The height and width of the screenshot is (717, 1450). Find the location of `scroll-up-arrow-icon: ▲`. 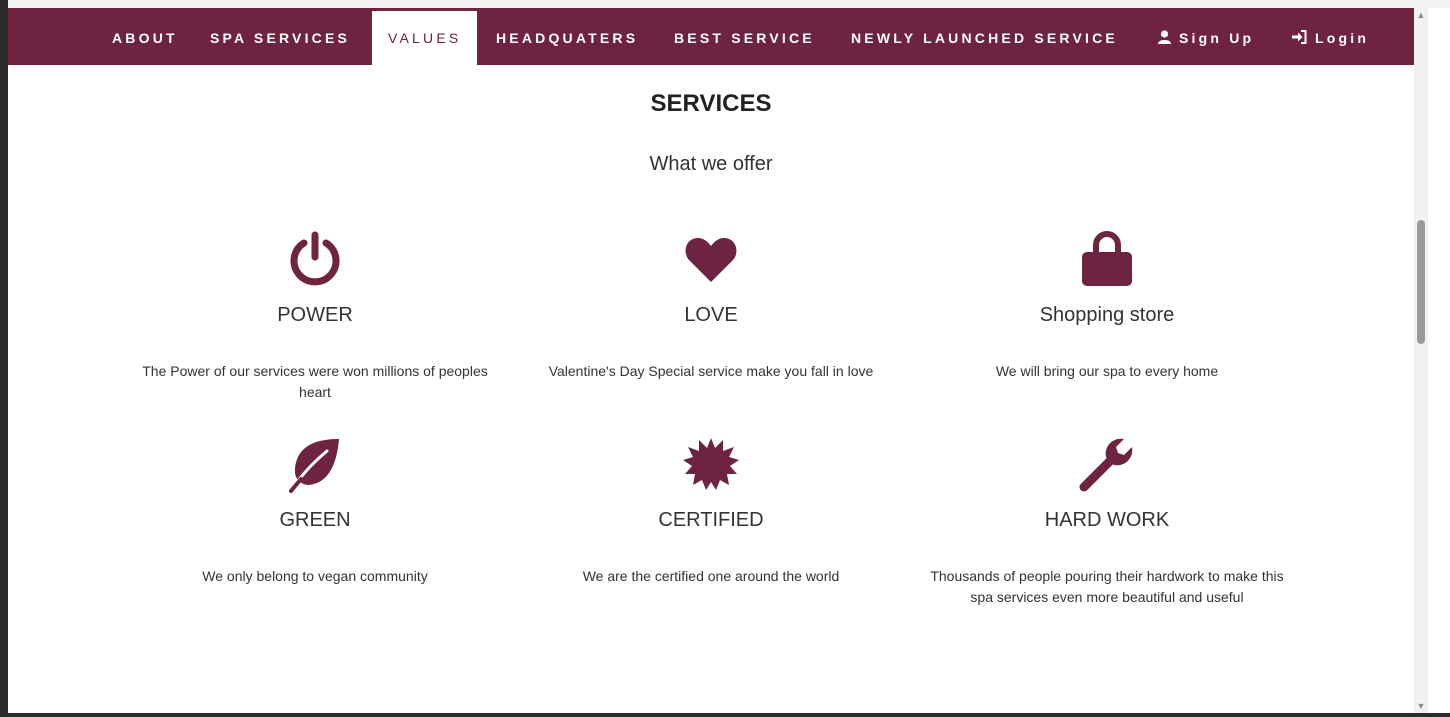

scroll-up-arrow-icon: ▲ is located at coordinates (1421, 15).